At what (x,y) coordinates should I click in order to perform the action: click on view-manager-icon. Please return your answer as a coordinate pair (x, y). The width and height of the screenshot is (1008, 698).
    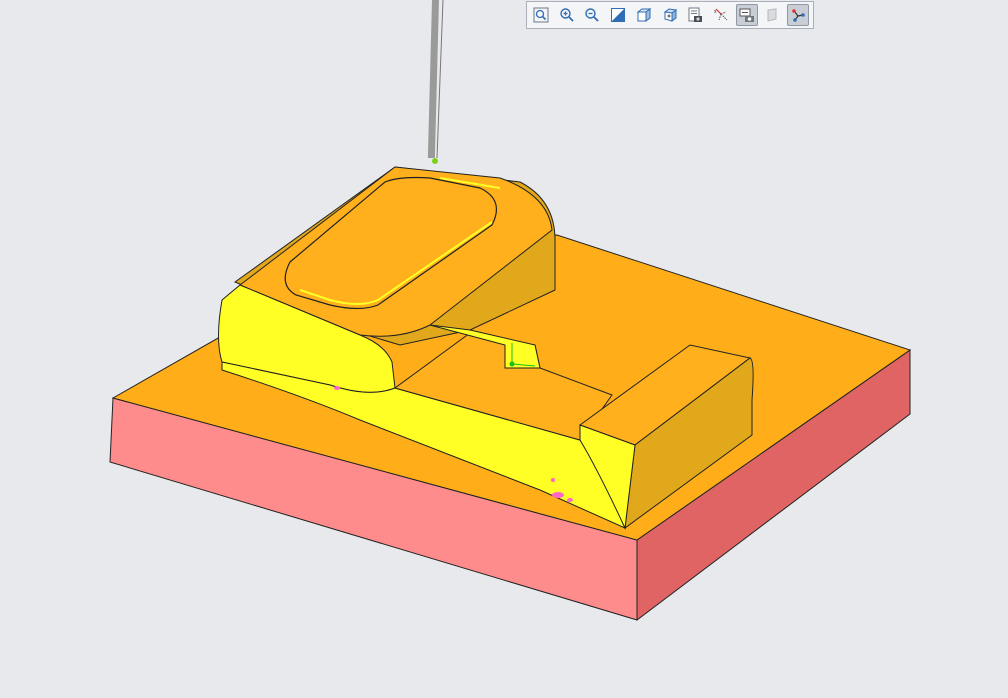
    Looking at the image, I should click on (695, 14).